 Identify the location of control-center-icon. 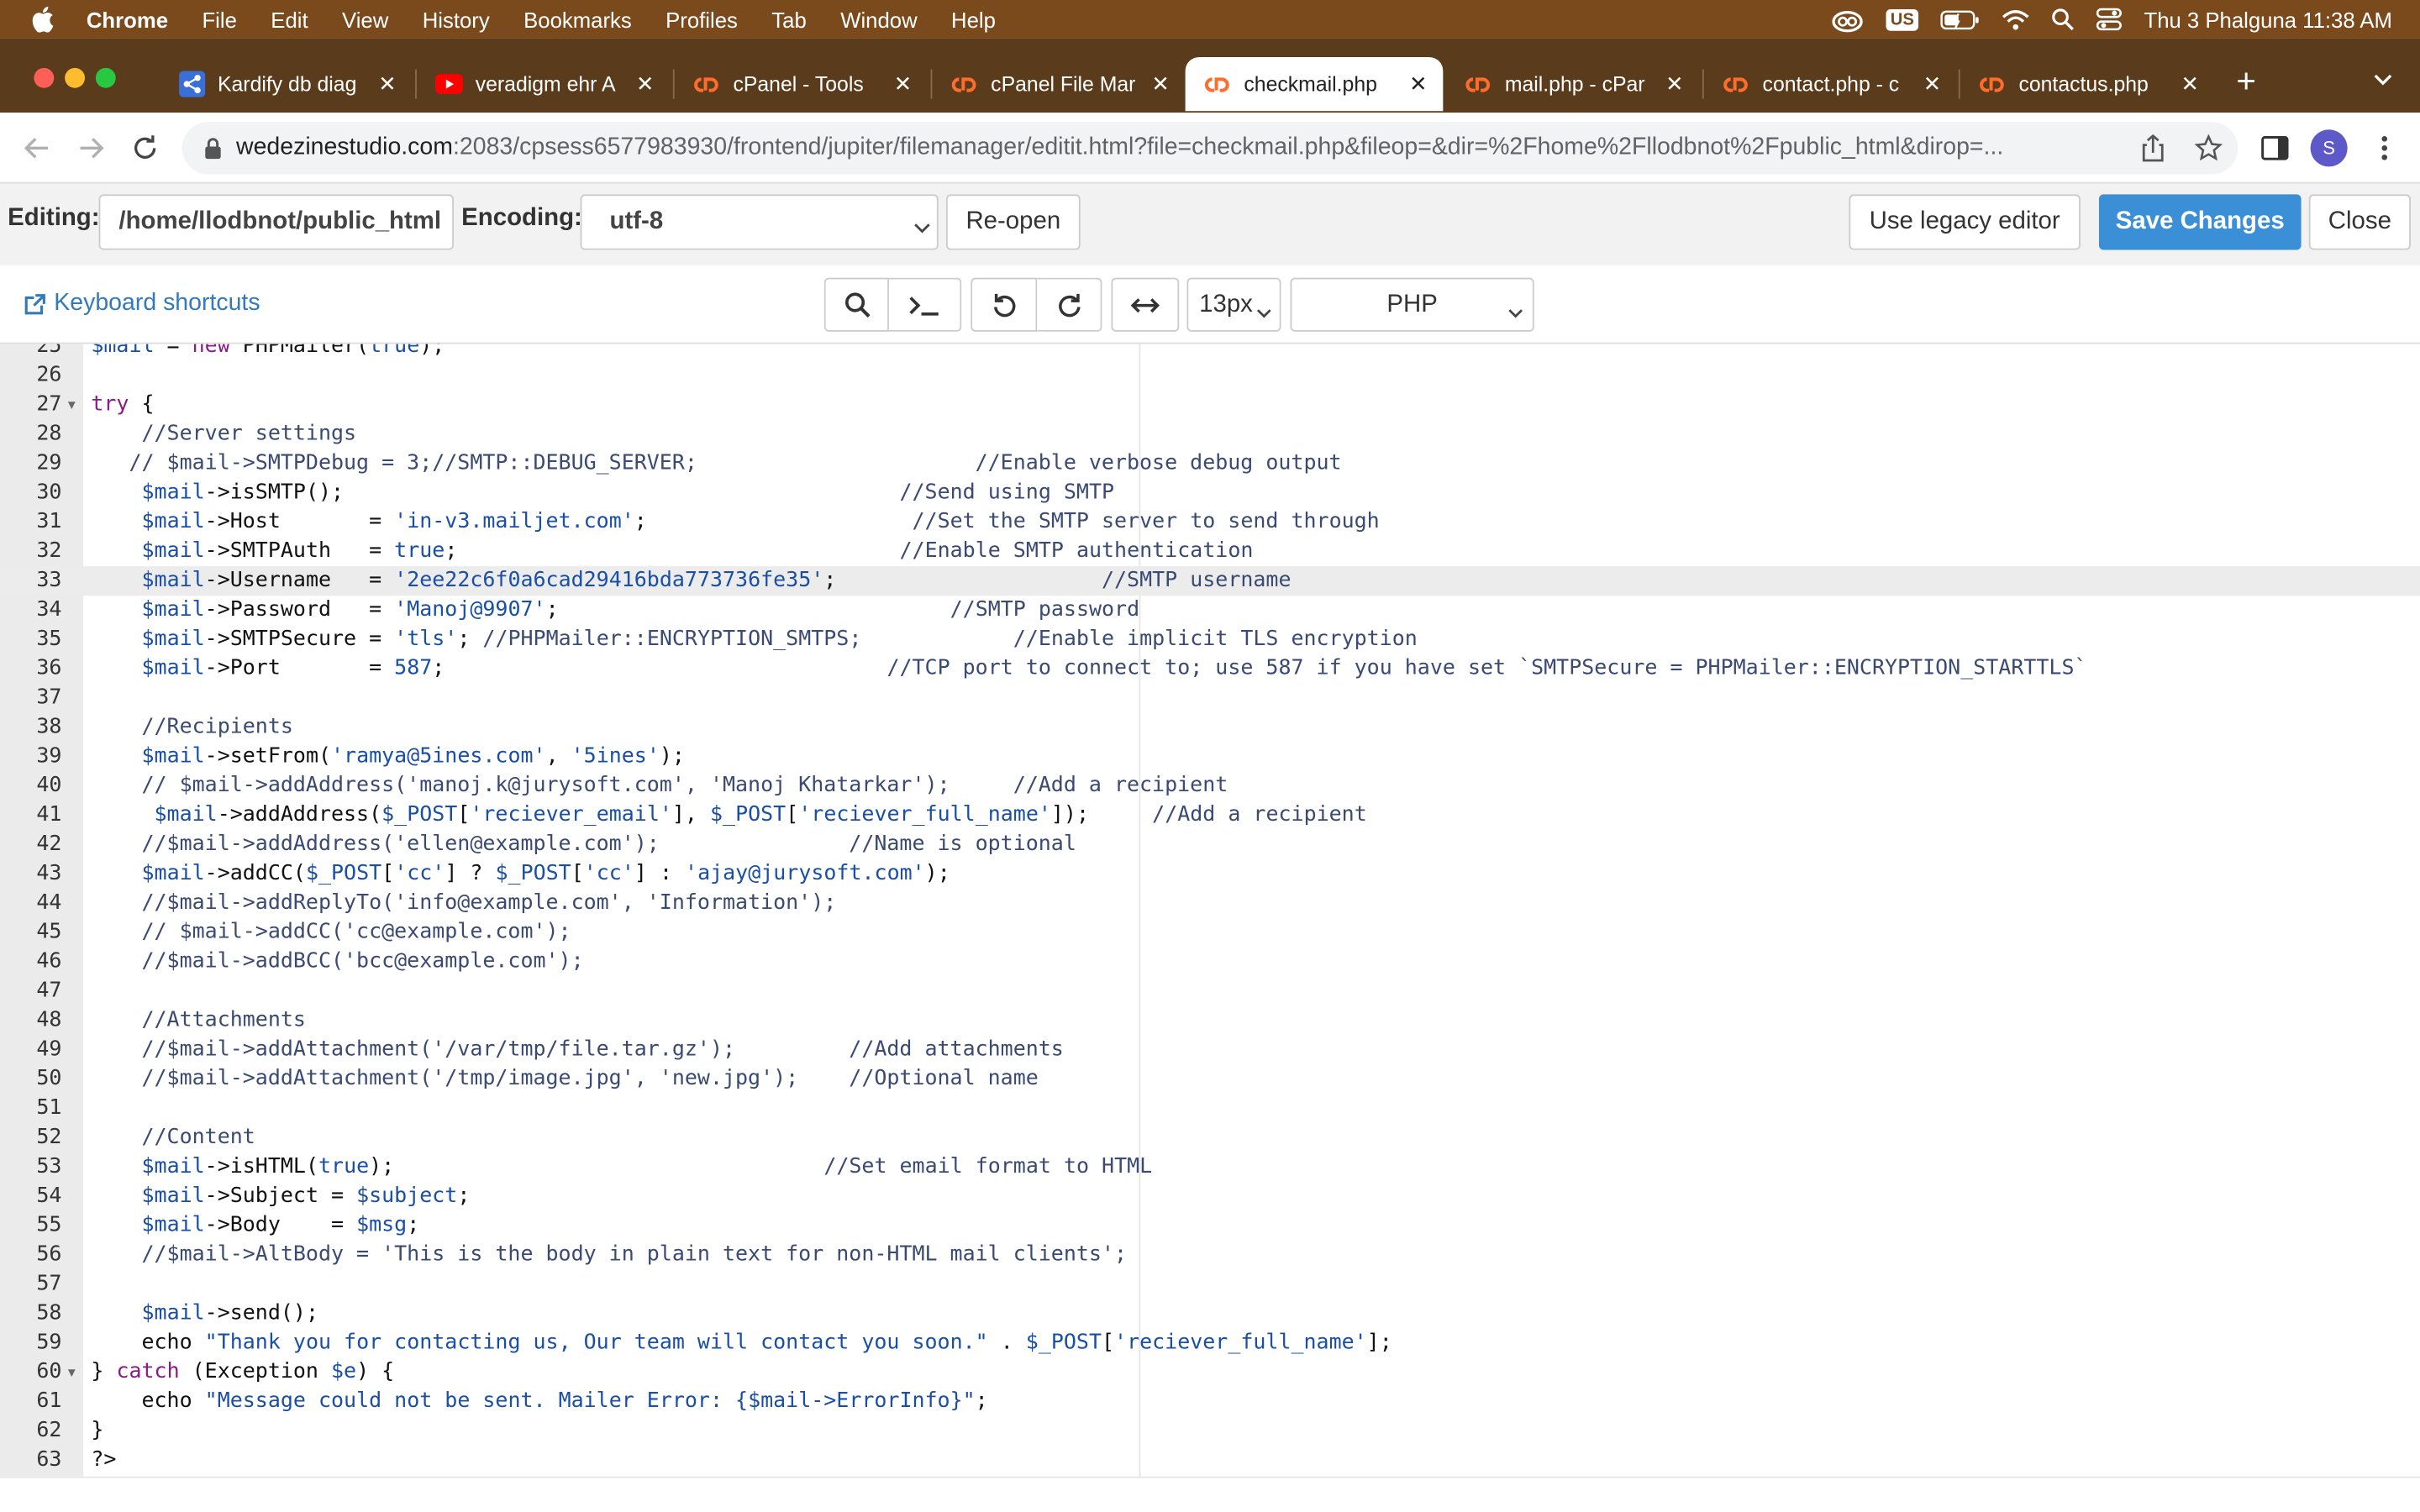
(2109, 19).